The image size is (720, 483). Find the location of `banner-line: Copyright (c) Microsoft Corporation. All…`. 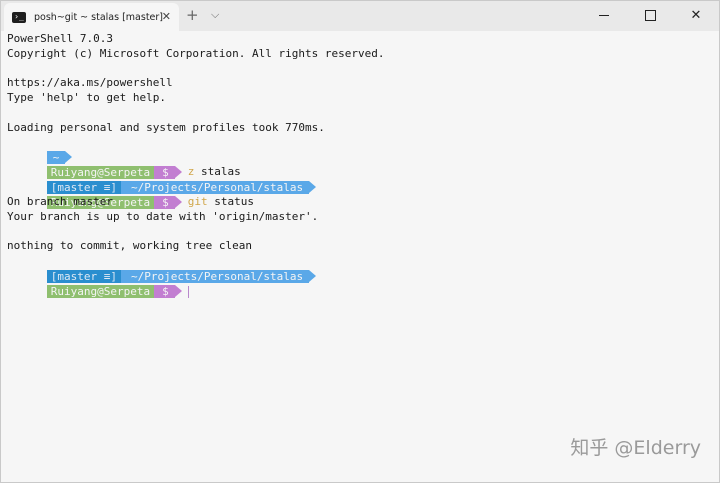

banner-line: Copyright (c) Microsoft Corporation. All… is located at coordinates (196, 53).